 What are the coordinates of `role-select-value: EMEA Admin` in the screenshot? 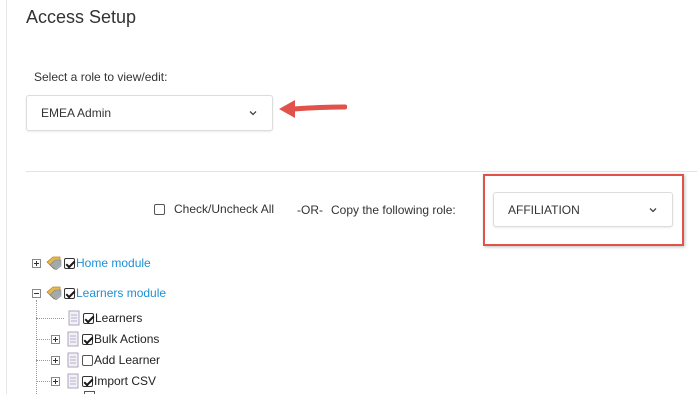 It's located at (76, 113).